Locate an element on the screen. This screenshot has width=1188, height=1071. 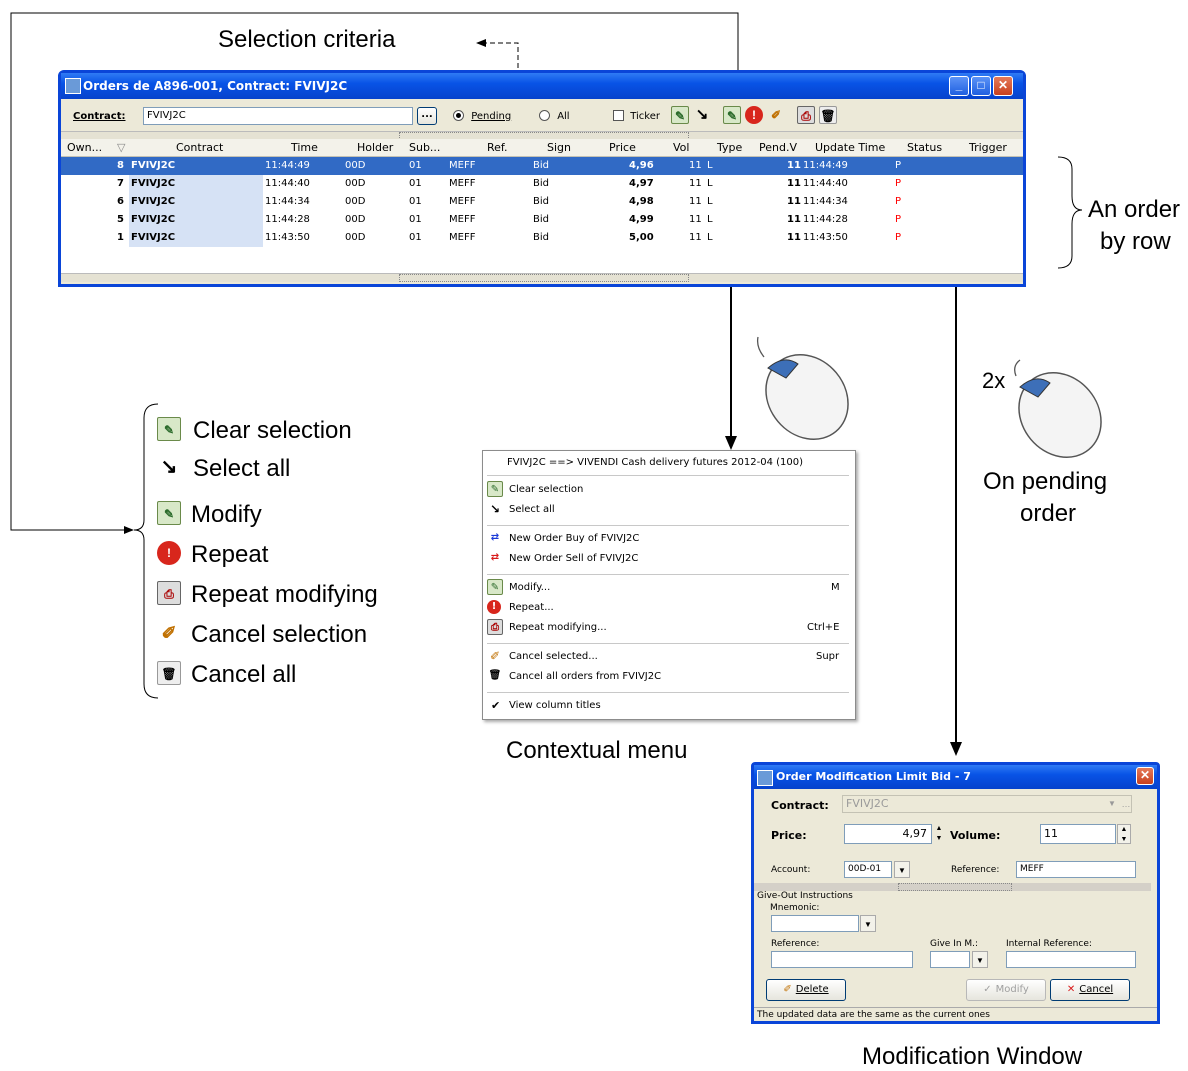
modification-close-button: ✕ is located at coordinates (1145, 776).